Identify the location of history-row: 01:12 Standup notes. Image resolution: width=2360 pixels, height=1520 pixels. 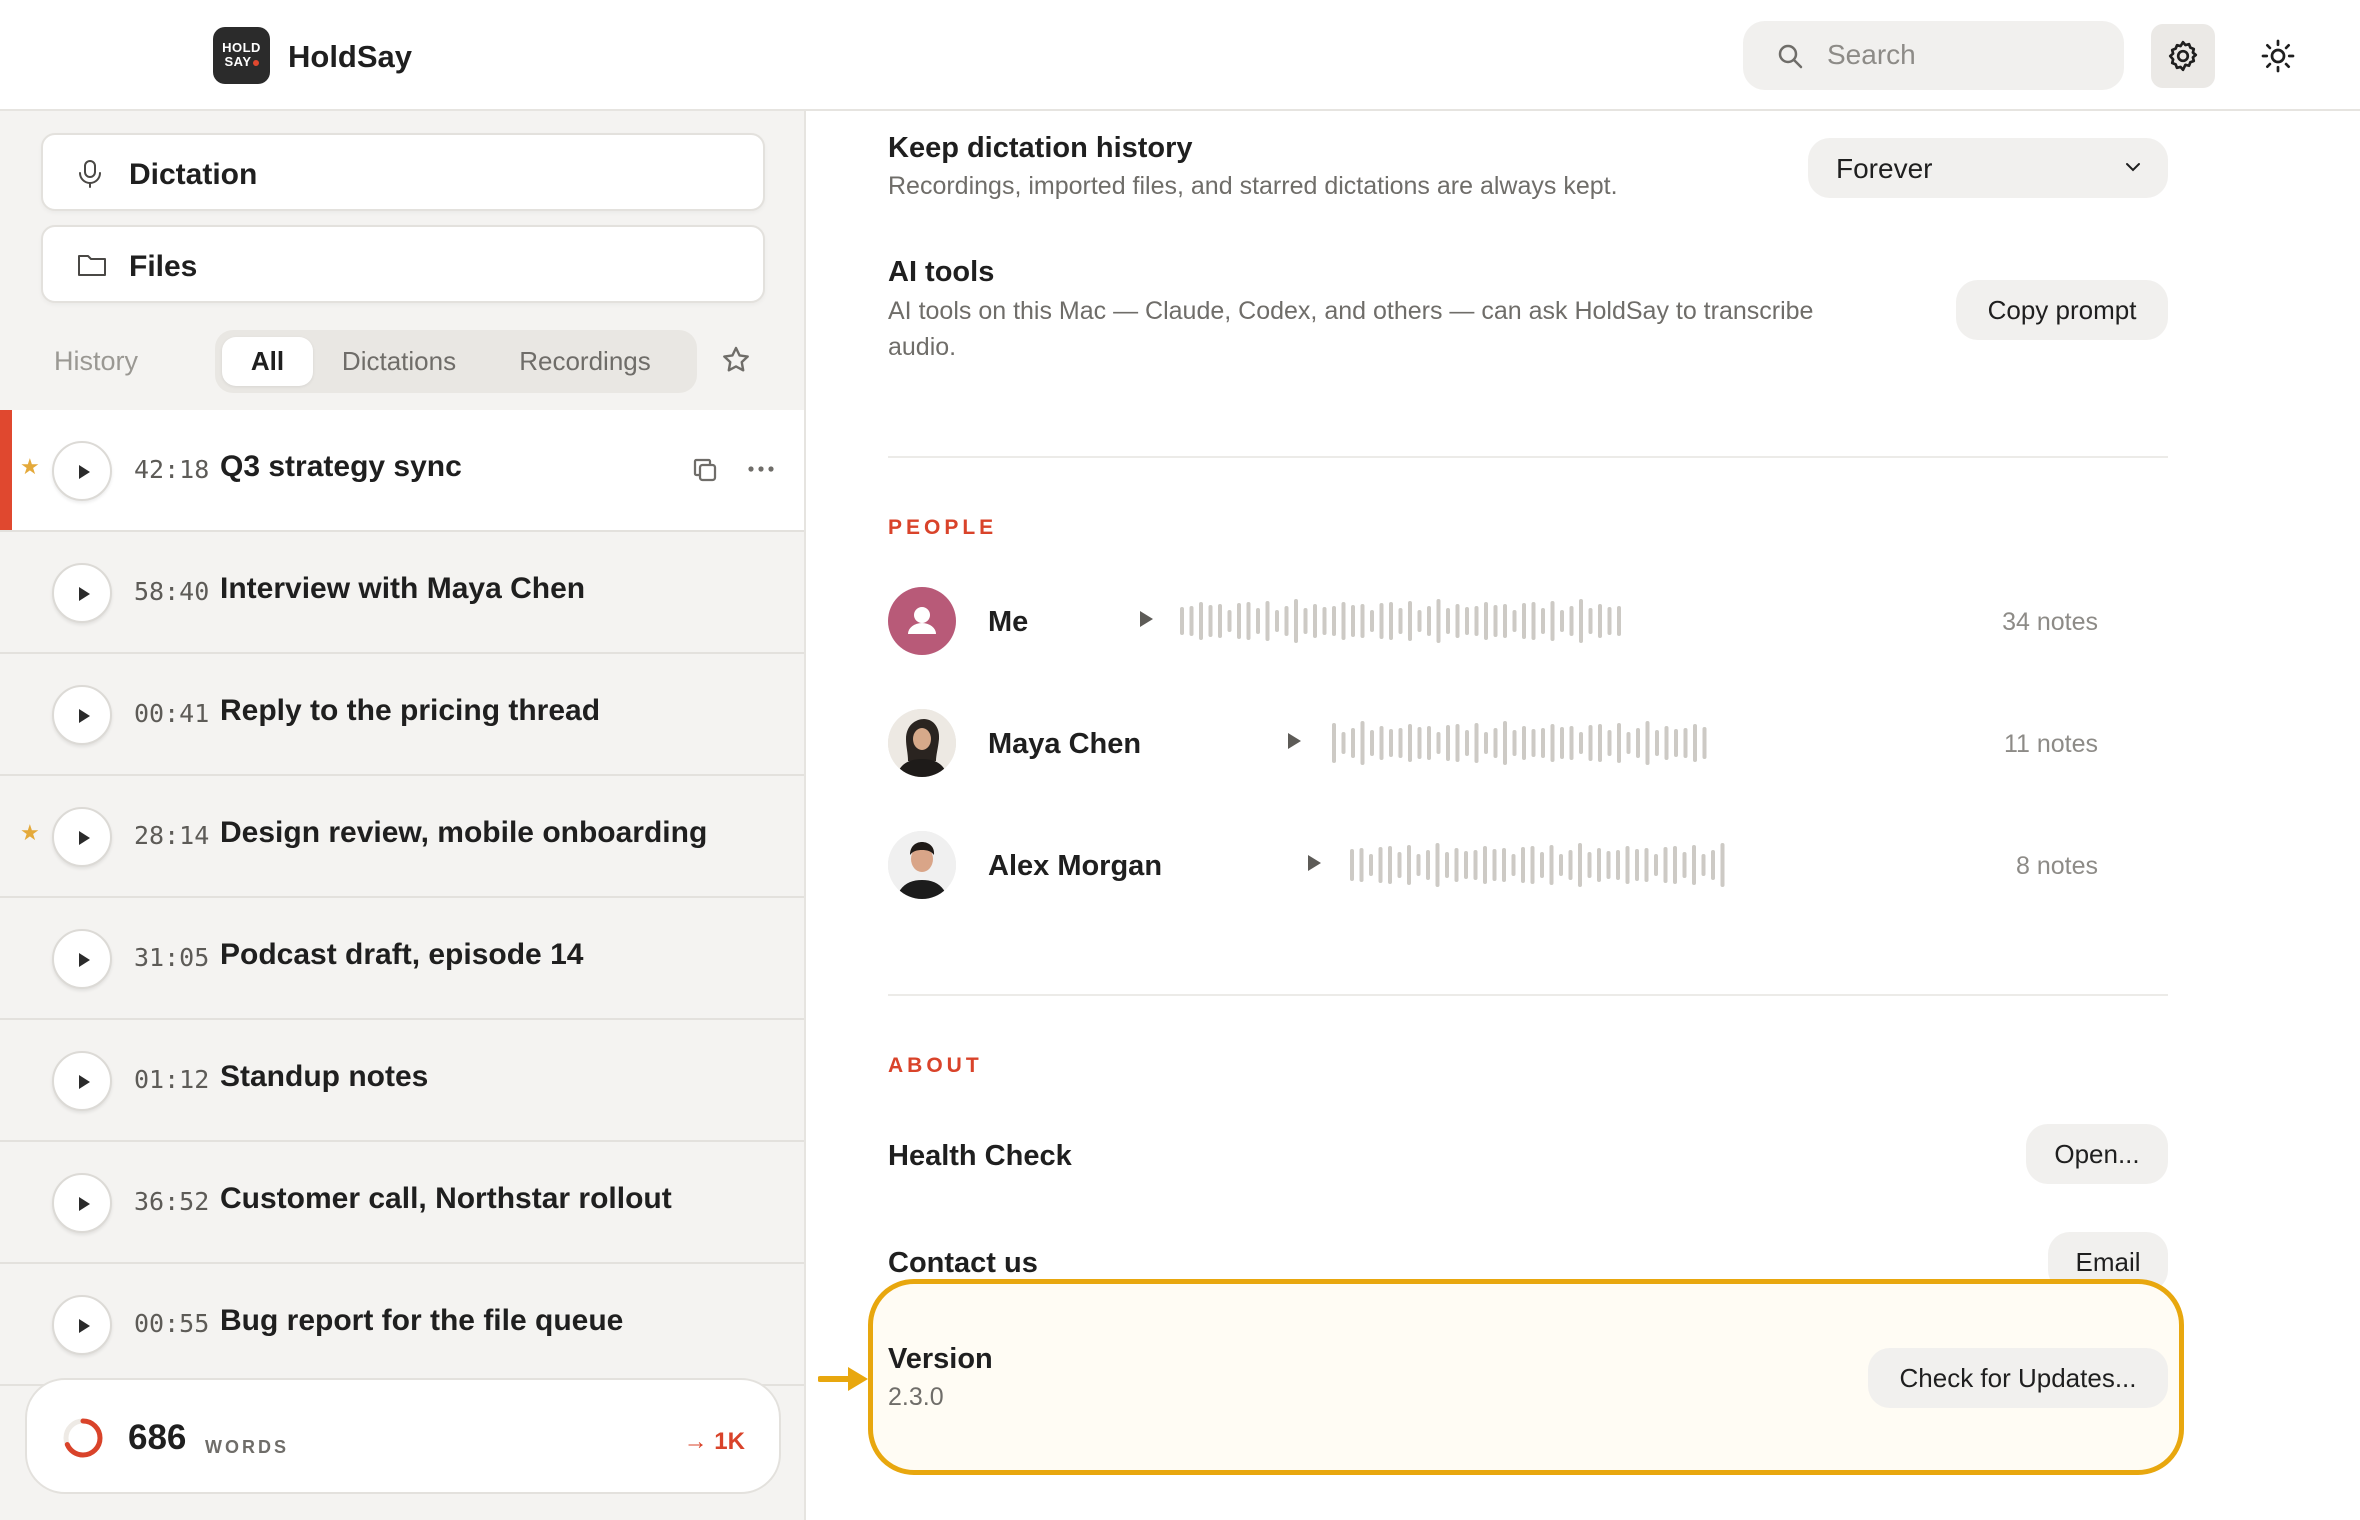
(402, 1081).